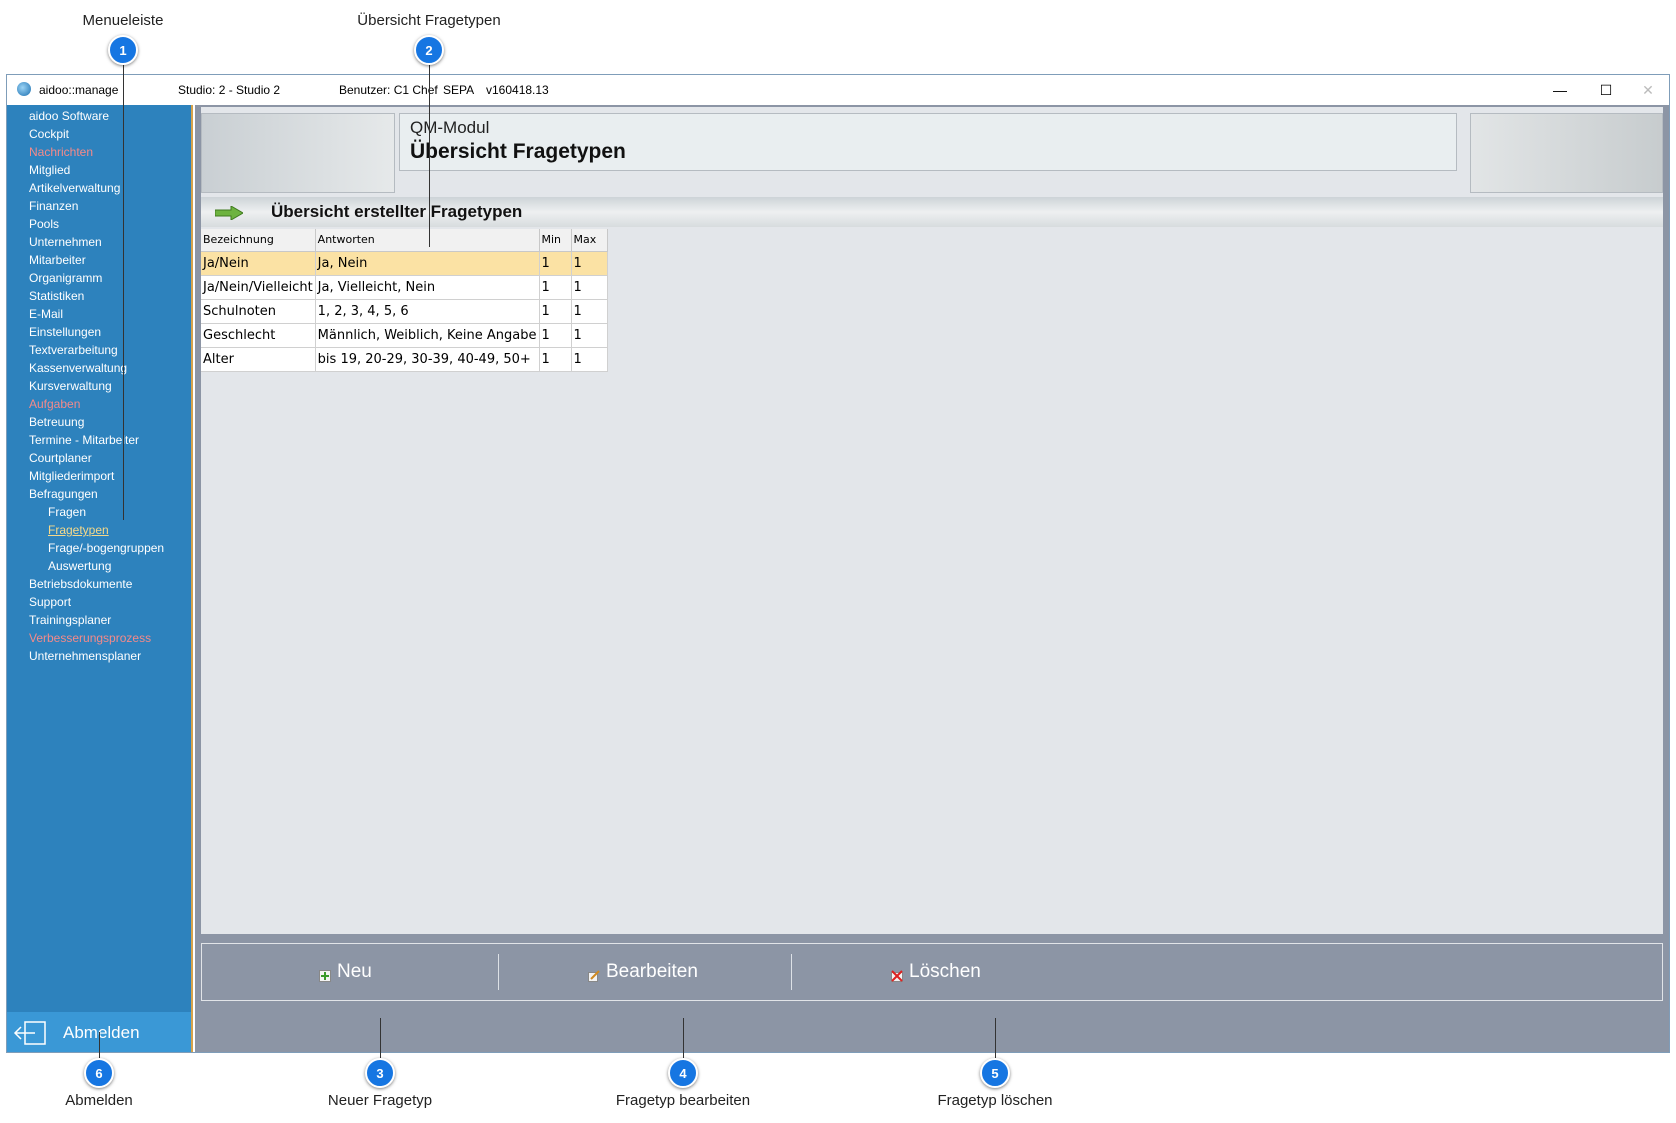 This screenshot has width=1676, height=1123. I want to click on sidebar-item-kassenverwaltung: Kassenverwaltung, so click(96, 368).